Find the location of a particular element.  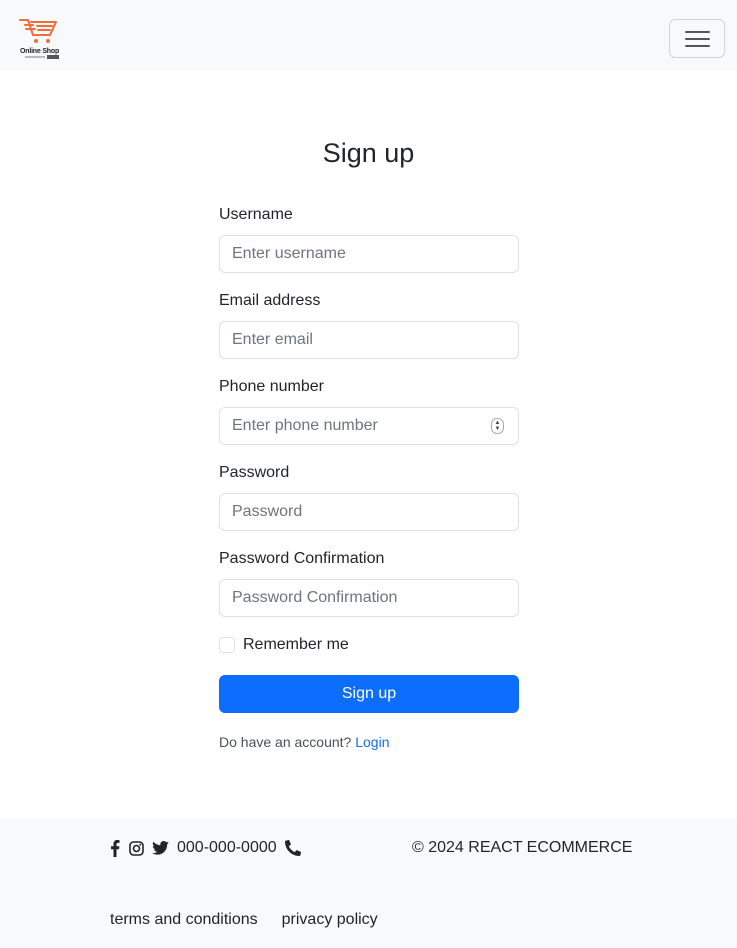

hamburger-menu-icon is located at coordinates (697, 32).